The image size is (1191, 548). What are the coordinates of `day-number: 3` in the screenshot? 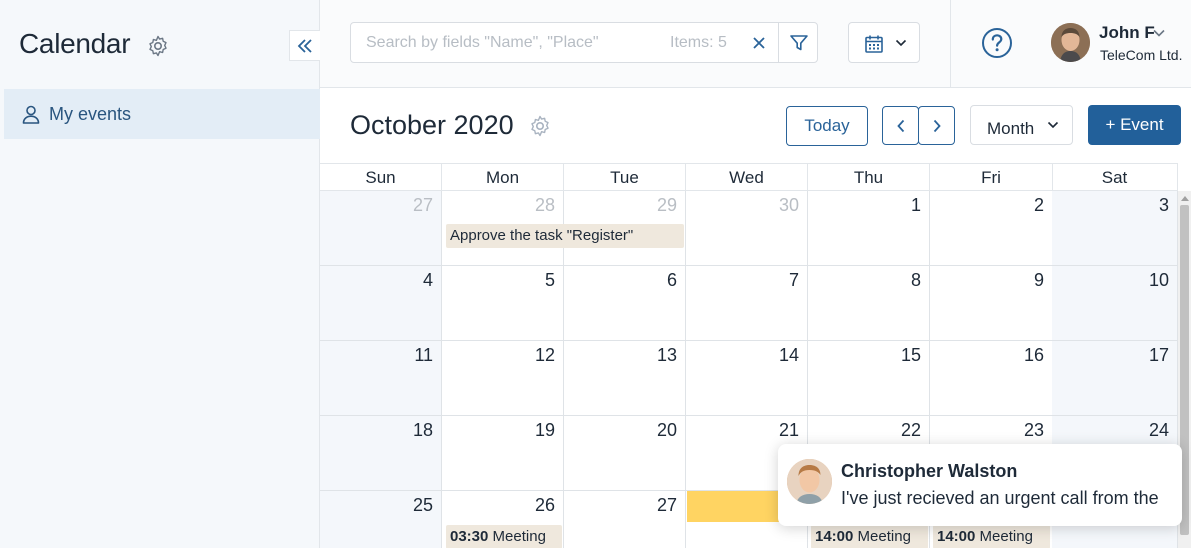 It's located at (1163, 205).